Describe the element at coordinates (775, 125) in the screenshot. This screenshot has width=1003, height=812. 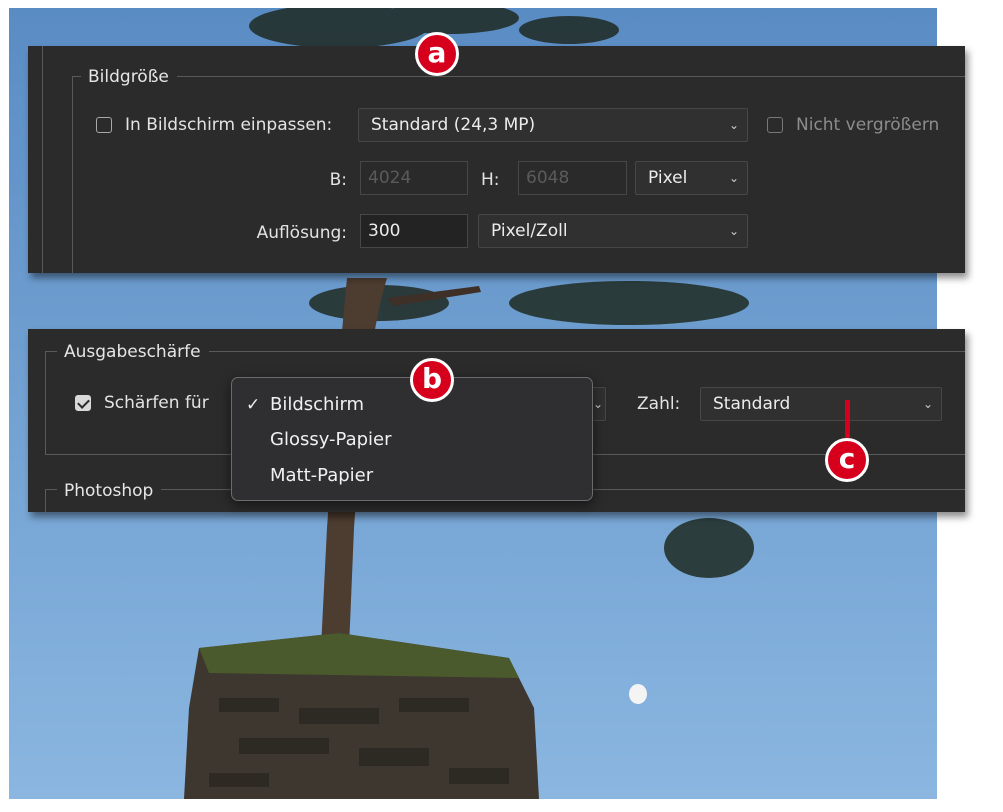
I see `no-enlarge-checkbox` at that location.